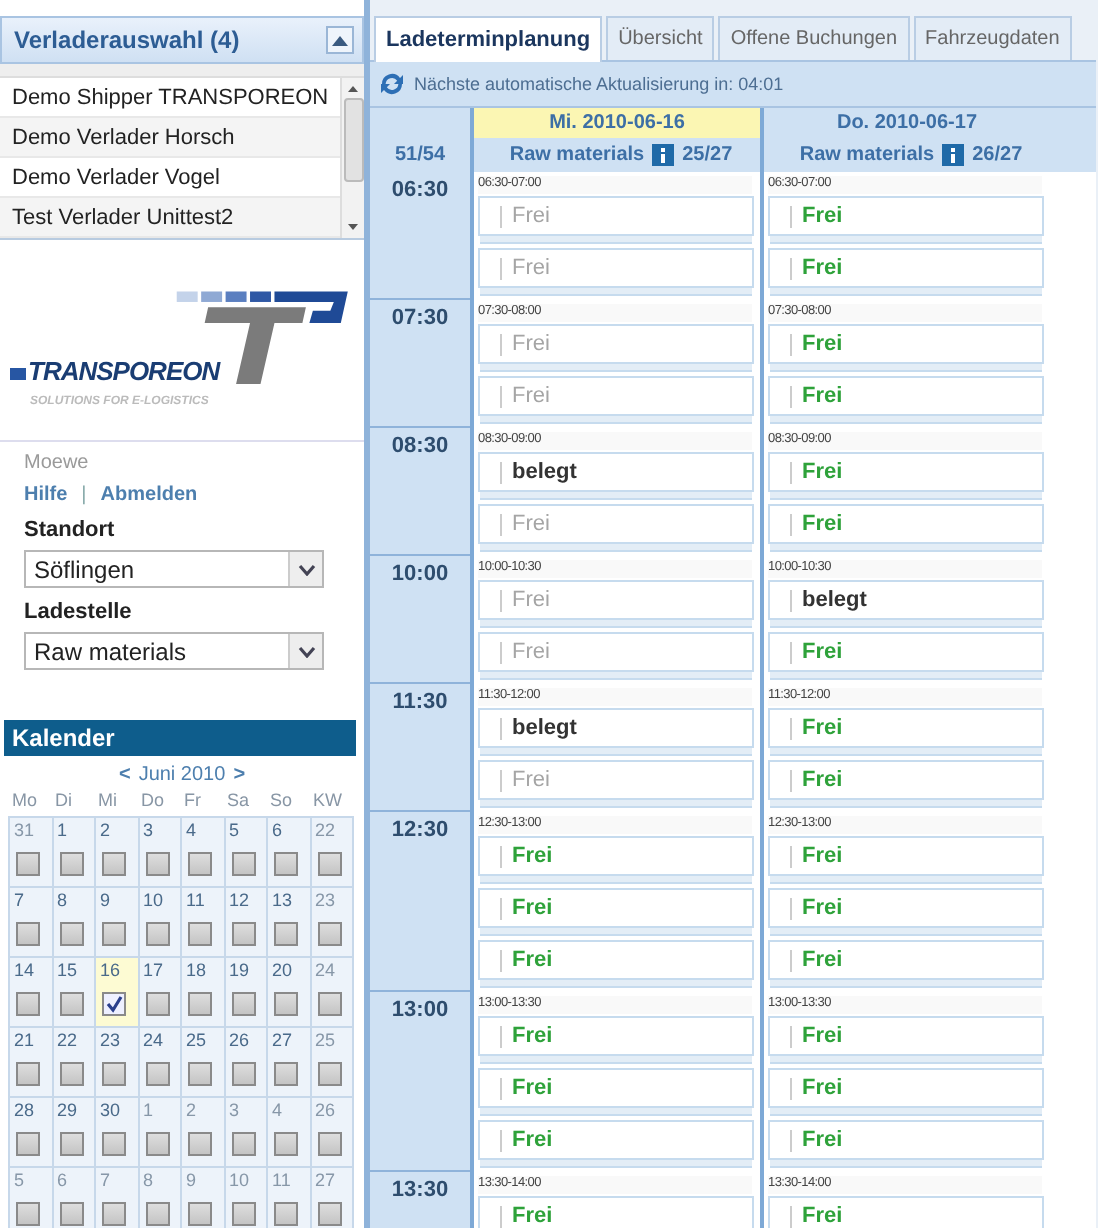  I want to click on refresh-status: Nächste automatische Aktualisierung in: 04:01, so click(599, 84).